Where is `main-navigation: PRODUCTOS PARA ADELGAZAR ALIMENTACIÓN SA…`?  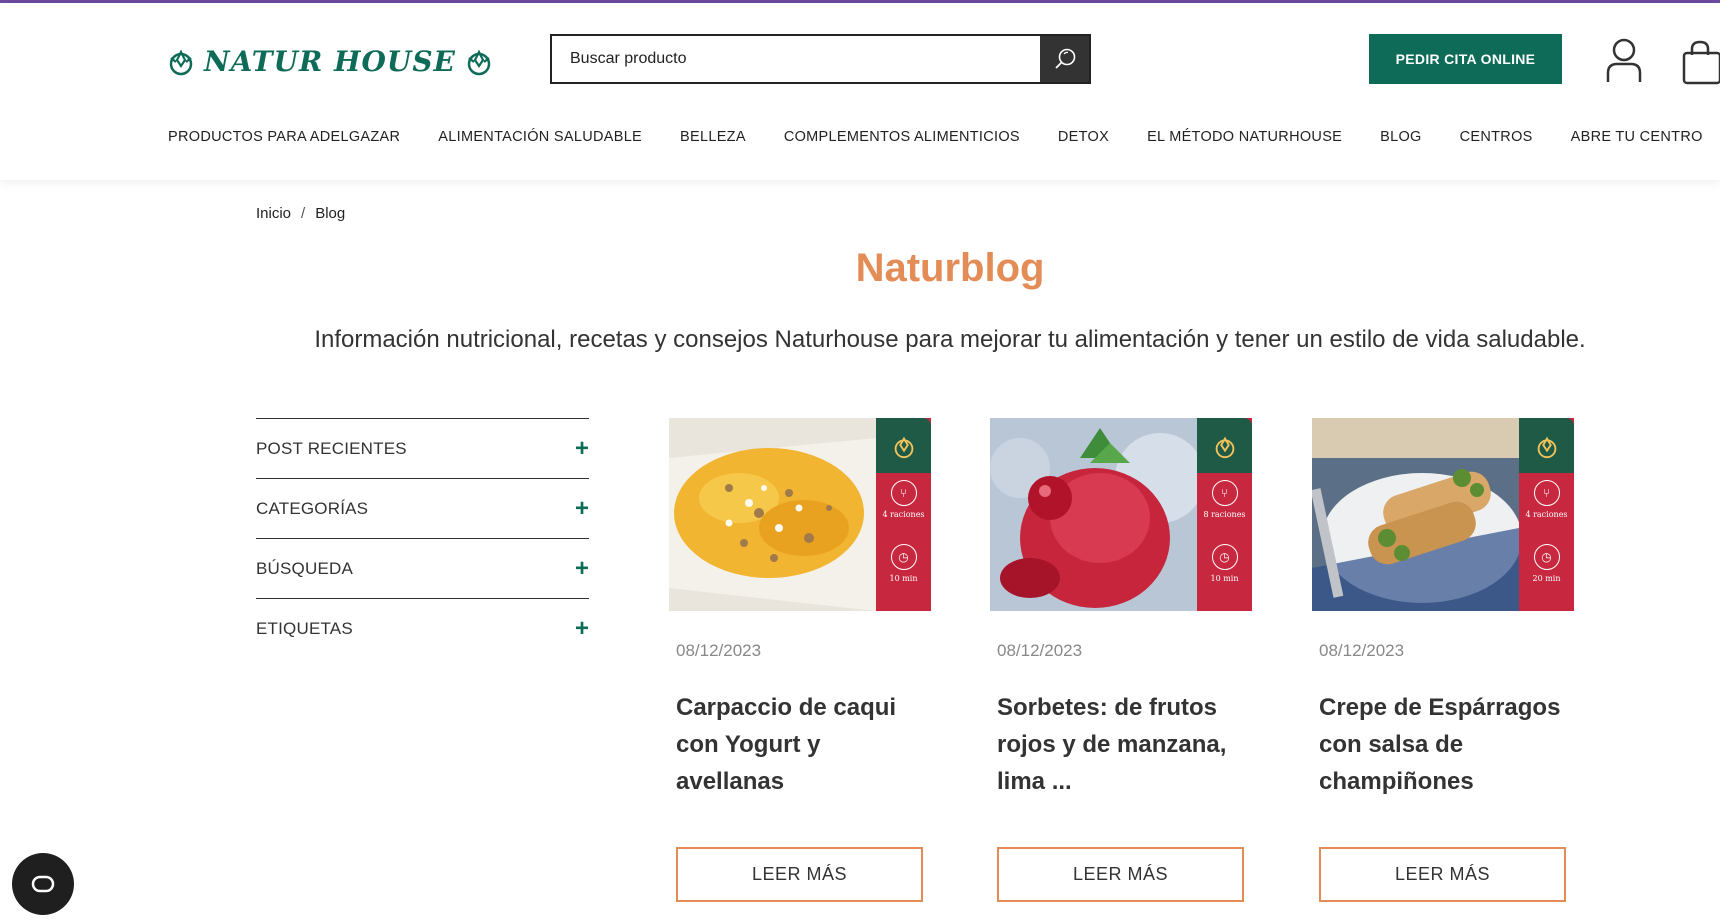
main-navigation: PRODUCTOS PARA ADELGAZAR ALIMENTACIÓN SA… is located at coordinates (935, 137).